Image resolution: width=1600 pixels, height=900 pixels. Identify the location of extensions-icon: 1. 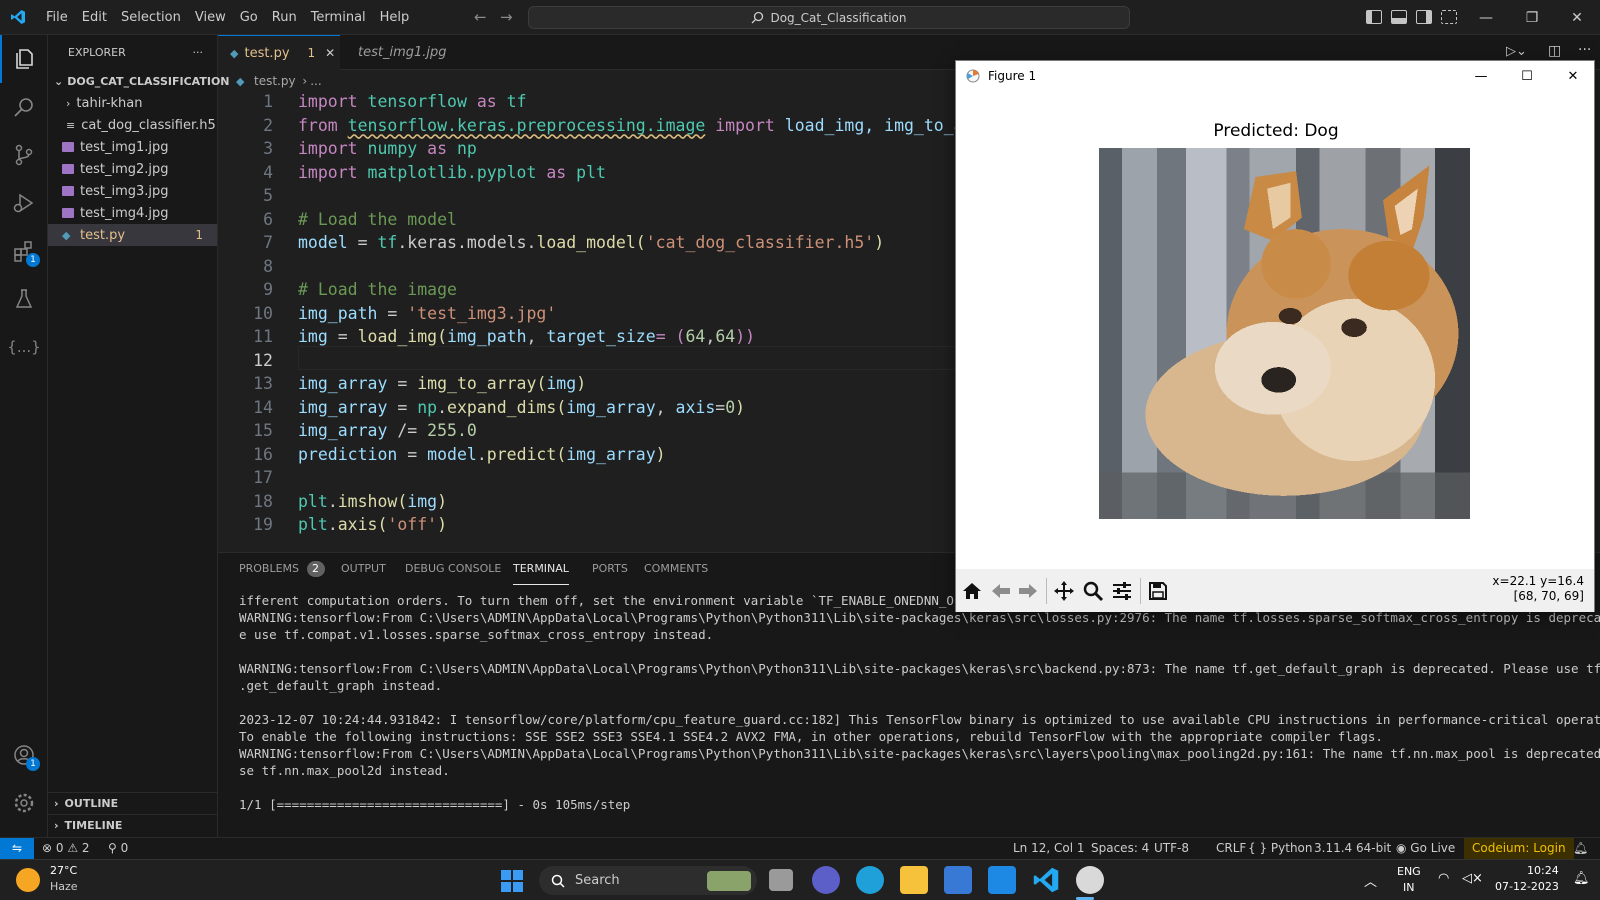
(24, 251).